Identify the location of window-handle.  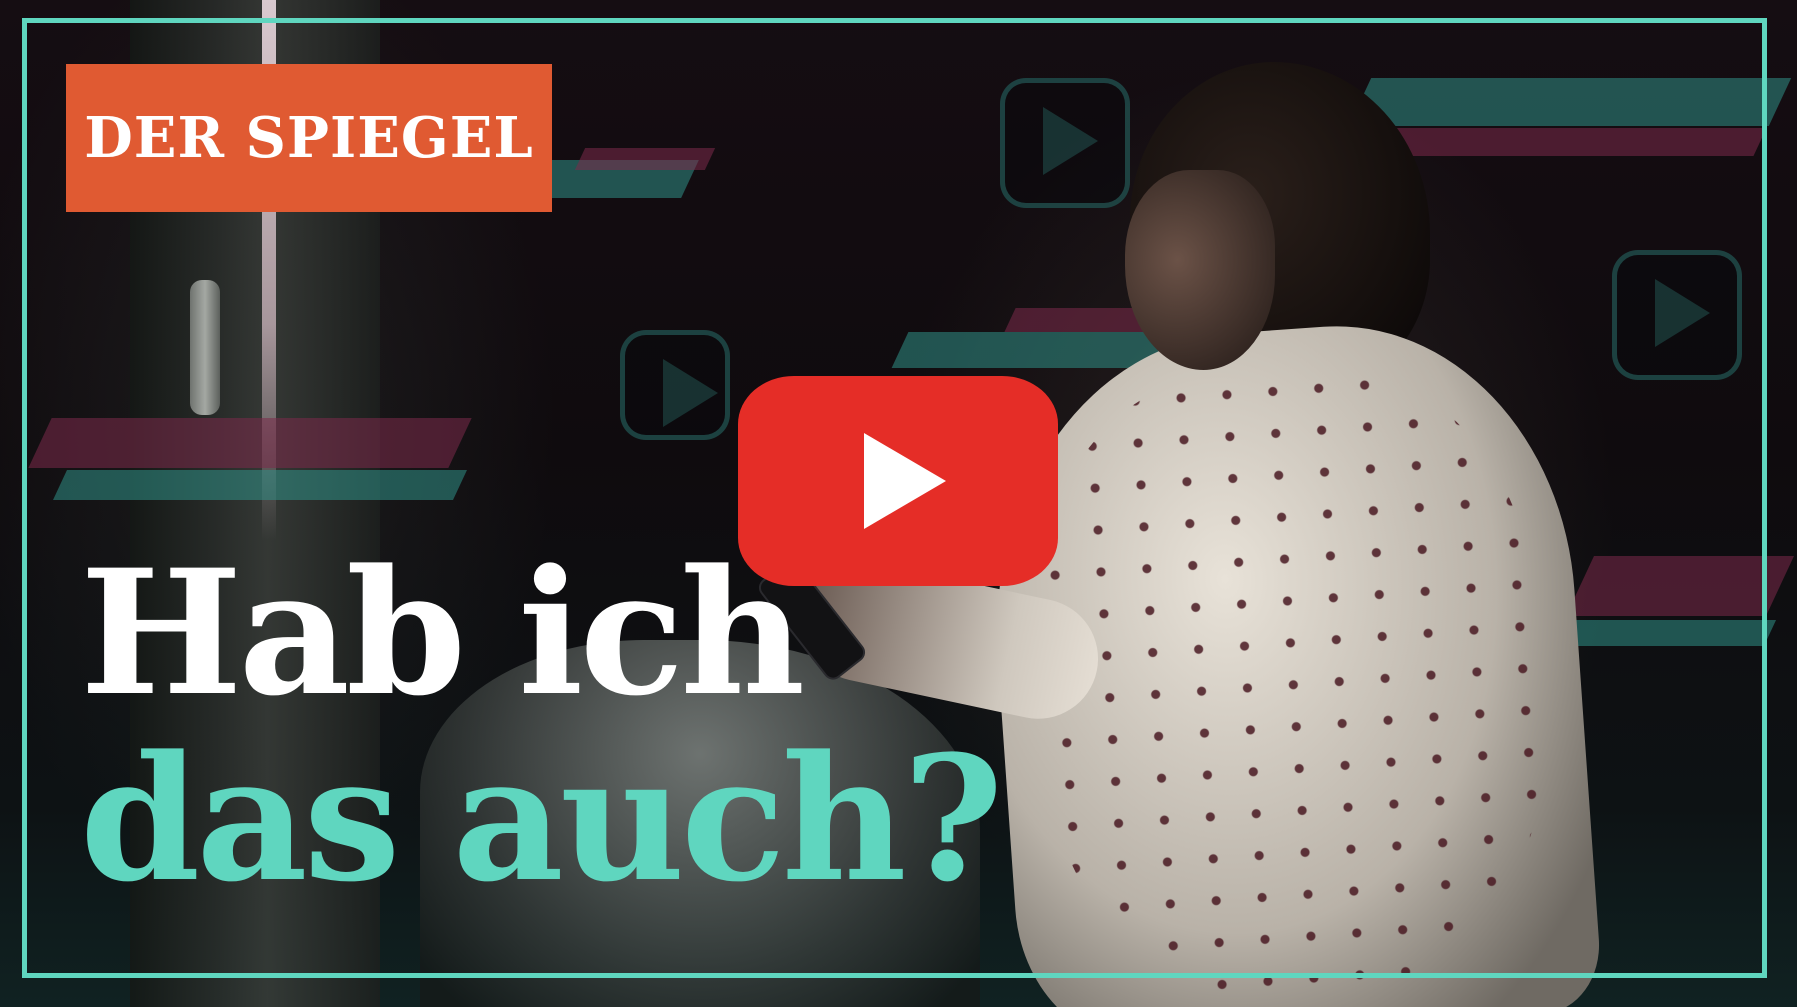
(205, 347).